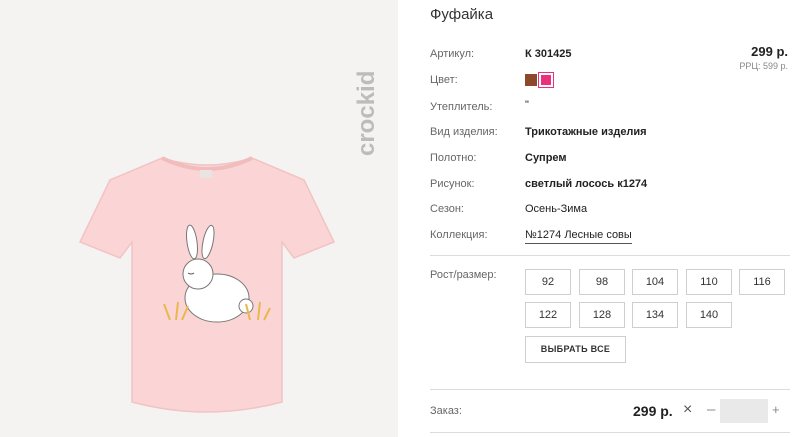 The width and height of the screenshot is (800, 437). I want to click on remove-icon: ×, so click(687, 410).